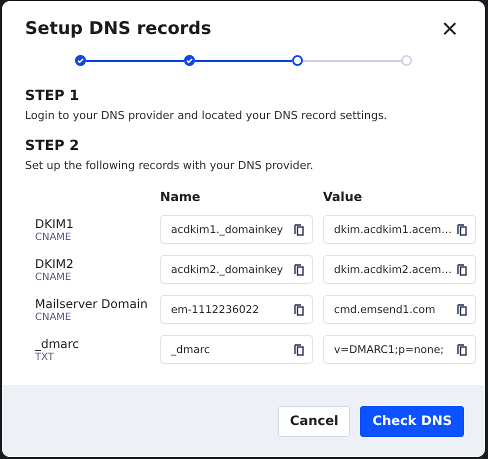 The height and width of the screenshot is (459, 488). Describe the element at coordinates (314, 421) in the screenshot. I see `cancel-button: Cancel` at that location.